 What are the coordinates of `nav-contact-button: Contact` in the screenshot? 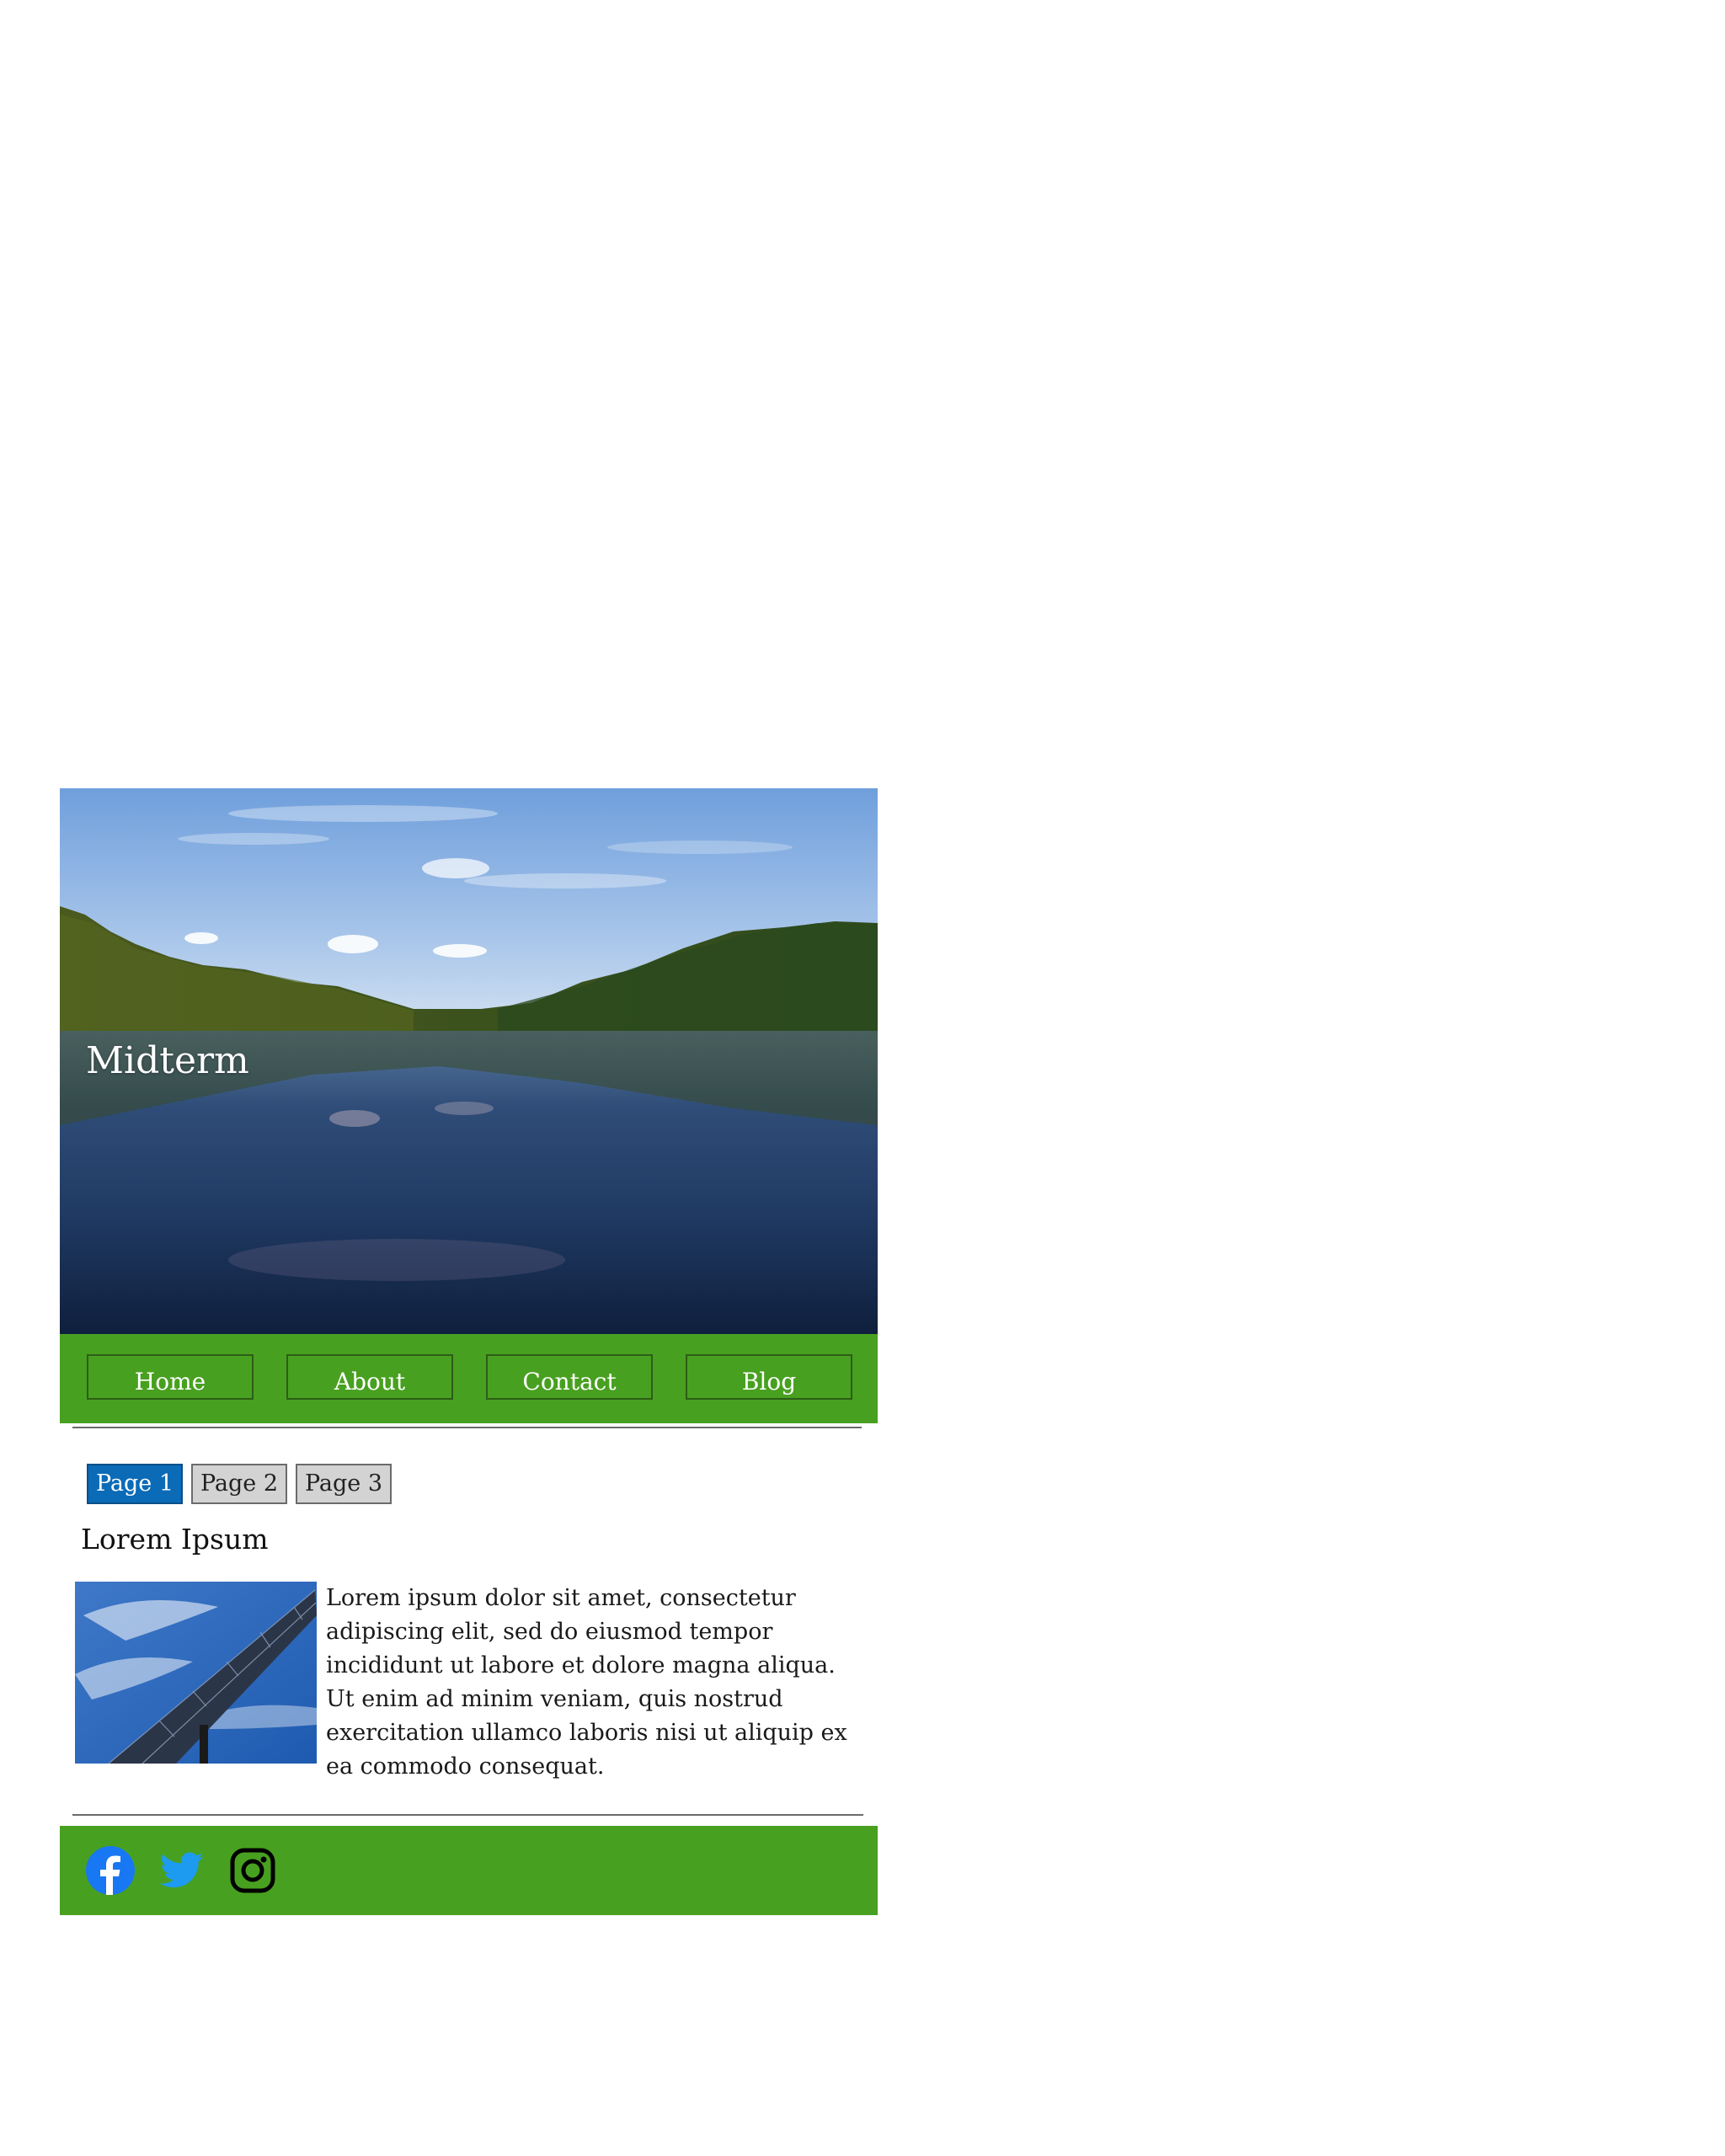 It's located at (569, 1377).